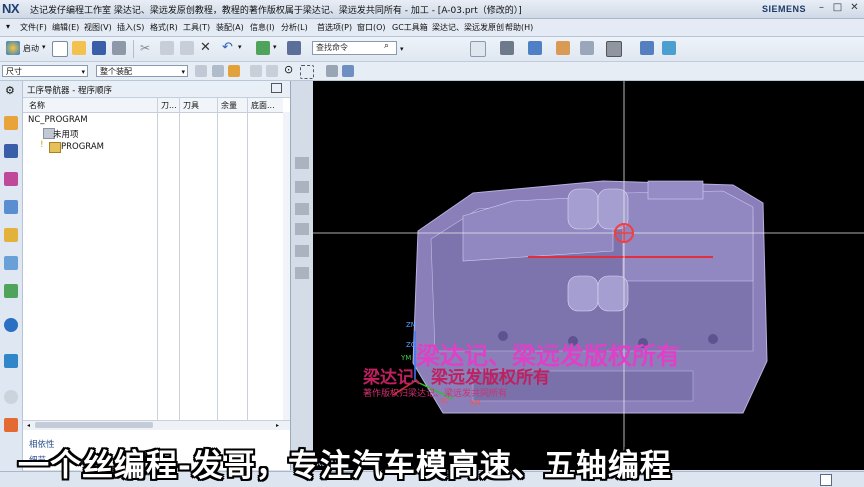 The width and height of the screenshot is (864, 487). What do you see at coordinates (142, 71) in the screenshot?
I see `scope-select: 整个装配 ▾` at bounding box center [142, 71].